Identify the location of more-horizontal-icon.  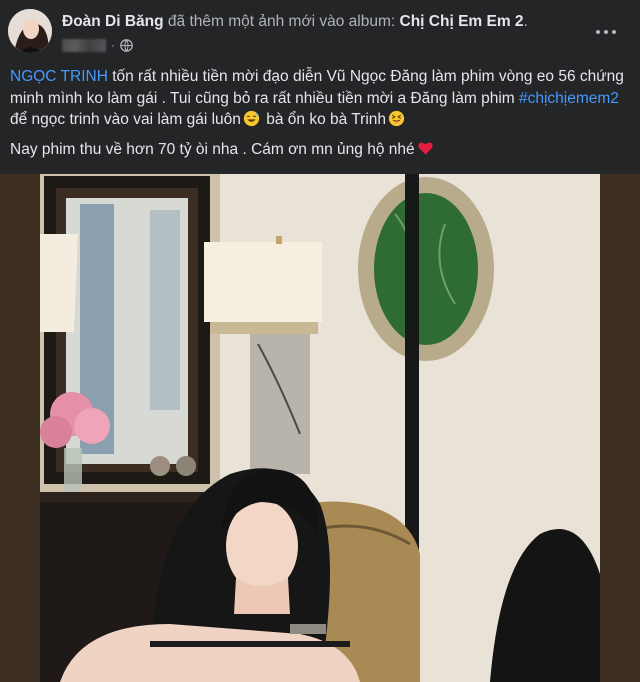
(606, 32).